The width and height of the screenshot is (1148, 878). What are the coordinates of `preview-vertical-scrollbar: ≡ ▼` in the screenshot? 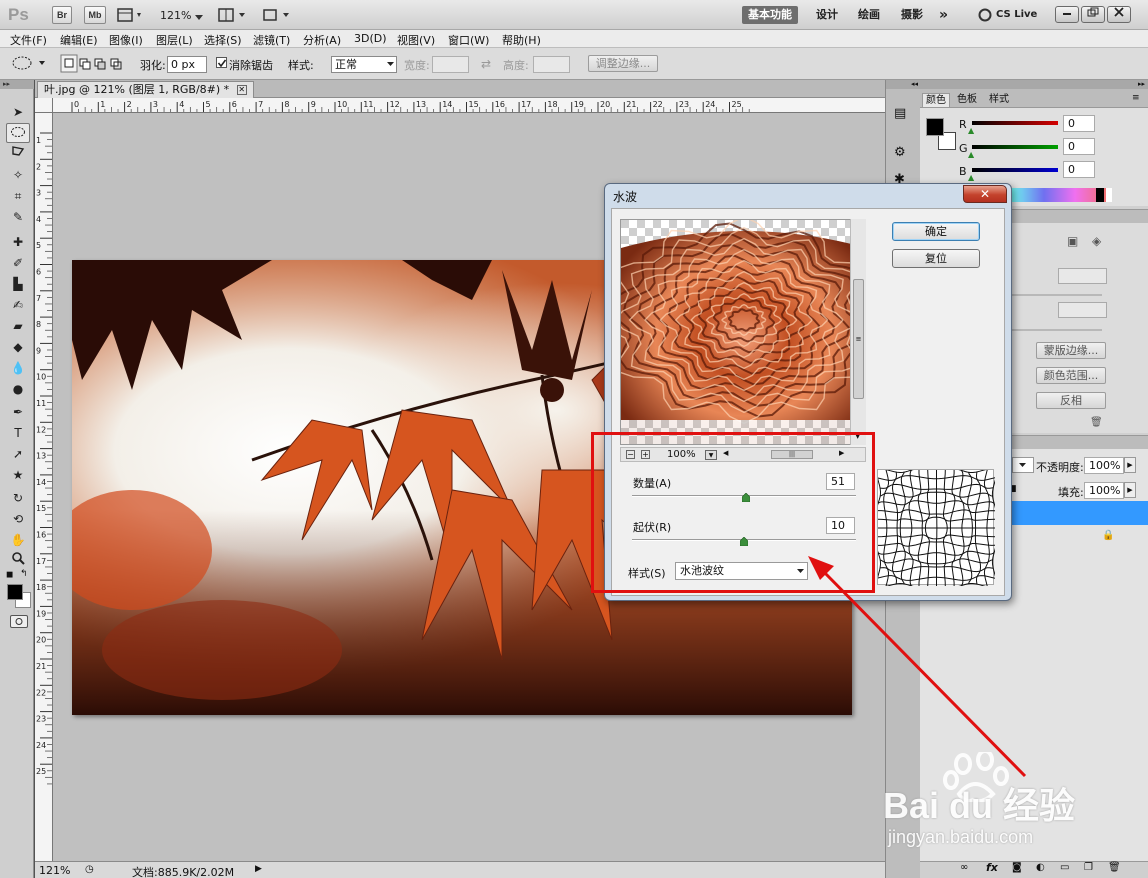 It's located at (858, 332).